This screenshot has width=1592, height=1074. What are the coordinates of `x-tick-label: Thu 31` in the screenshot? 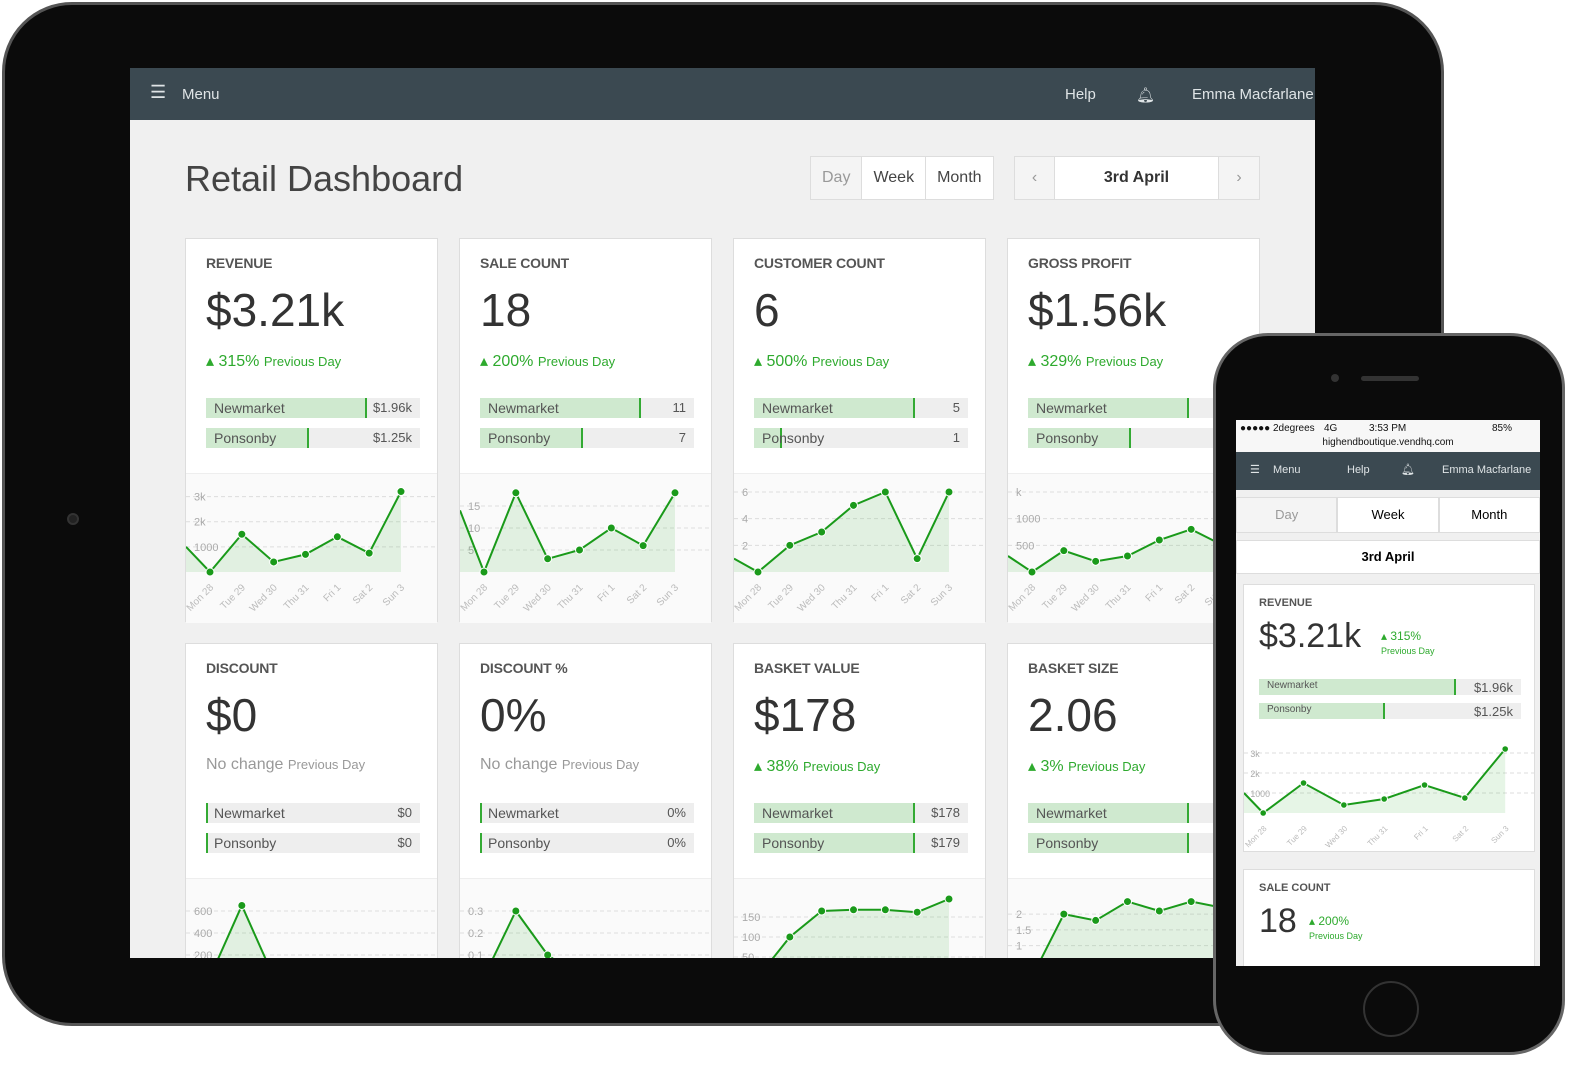 It's located at (1378, 836).